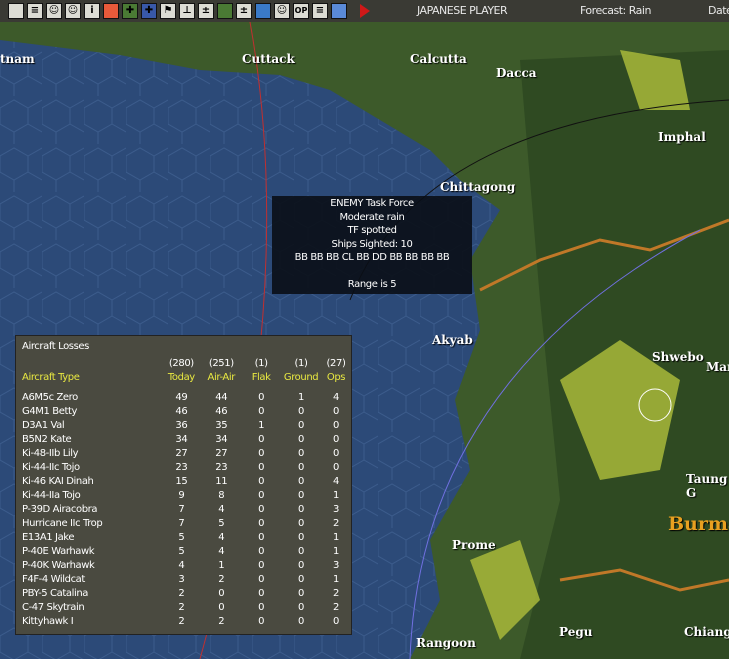 The width and height of the screenshot is (729, 659). What do you see at coordinates (462, 10) in the screenshot?
I see `player-label: JAPANESE PLAYER` at bounding box center [462, 10].